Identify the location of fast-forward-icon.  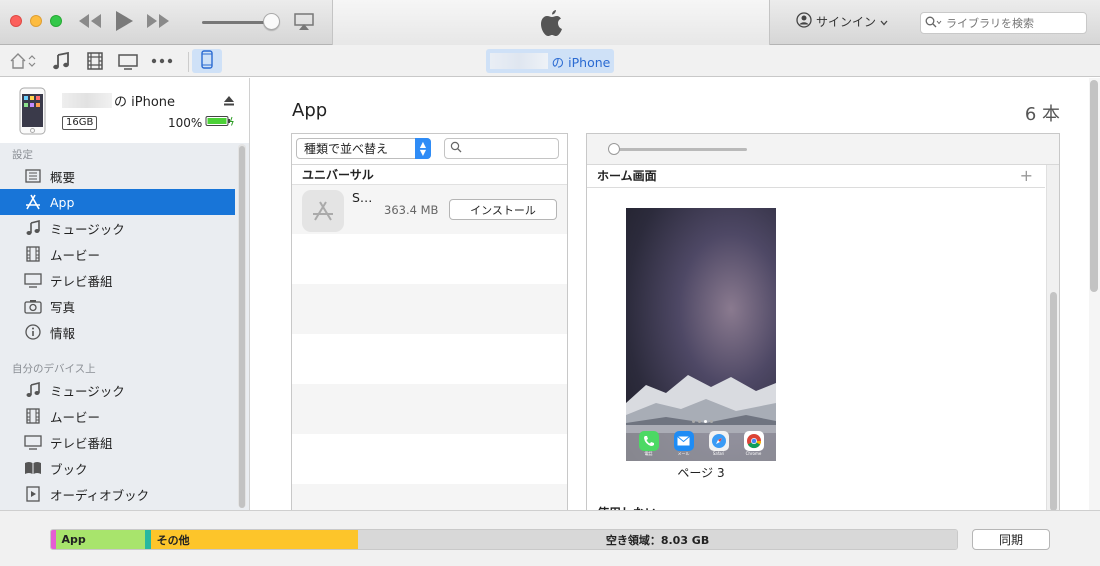
(158, 21).